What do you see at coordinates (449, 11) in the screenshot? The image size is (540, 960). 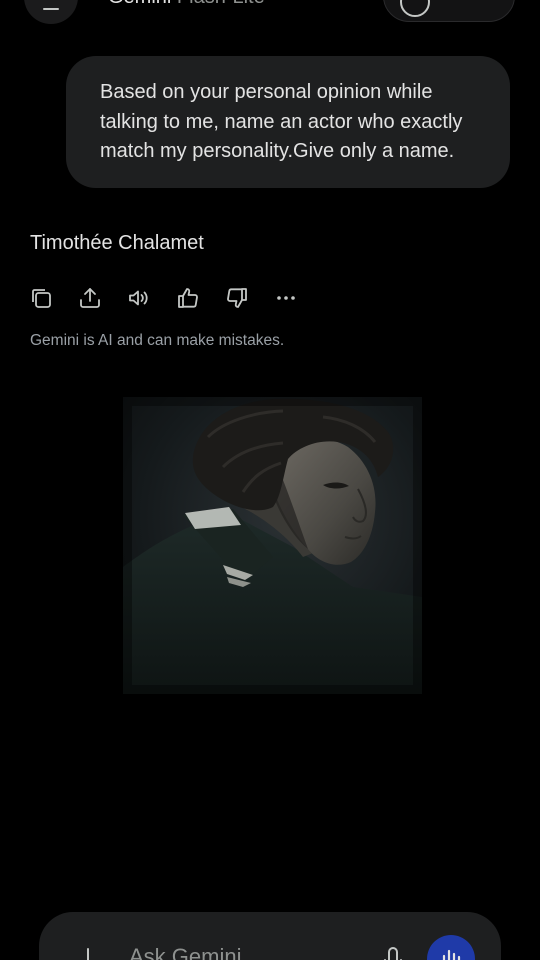 I see `top-right-button` at bounding box center [449, 11].